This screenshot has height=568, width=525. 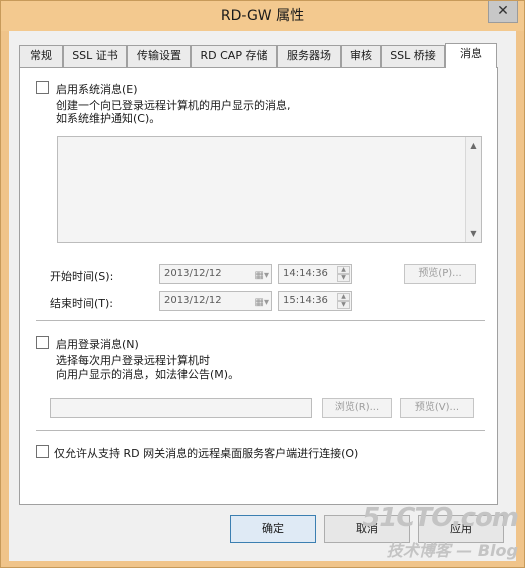 What do you see at coordinates (234, 56) in the screenshot?
I see `tab-rd-cap-store: RD CAP 存储` at bounding box center [234, 56].